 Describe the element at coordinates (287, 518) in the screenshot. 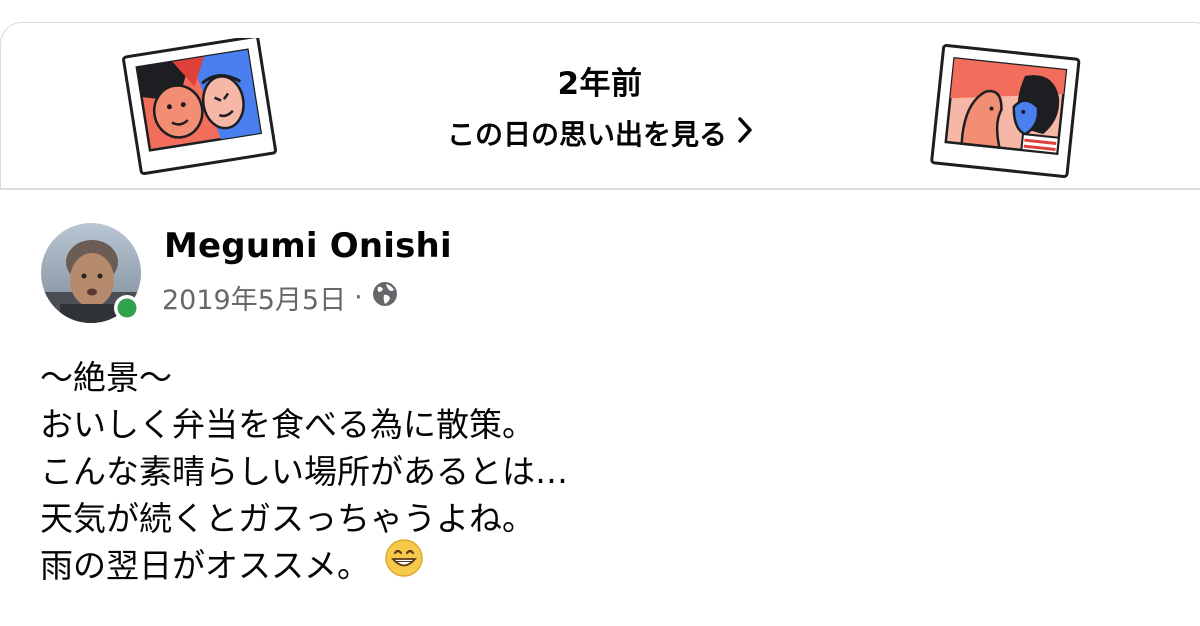

I see `post-line: 天気が続くとガスっちゃうよね。` at that location.